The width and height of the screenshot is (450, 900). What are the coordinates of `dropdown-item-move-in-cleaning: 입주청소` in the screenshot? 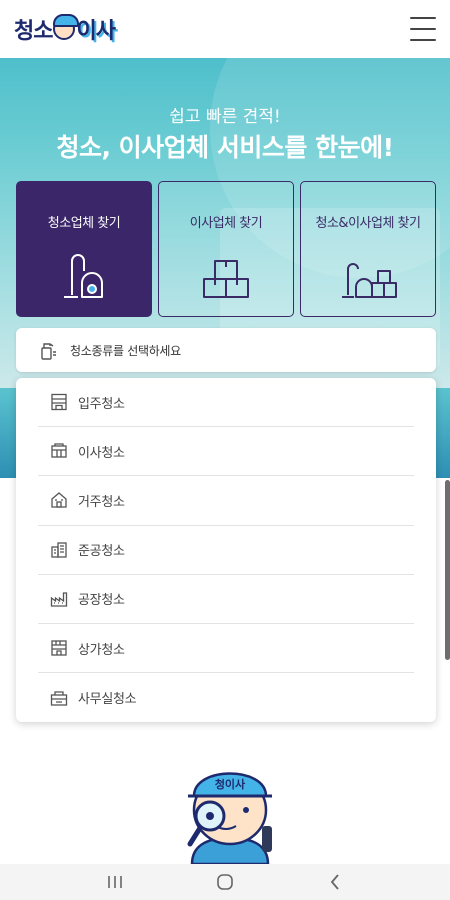 It's located at (226, 403).